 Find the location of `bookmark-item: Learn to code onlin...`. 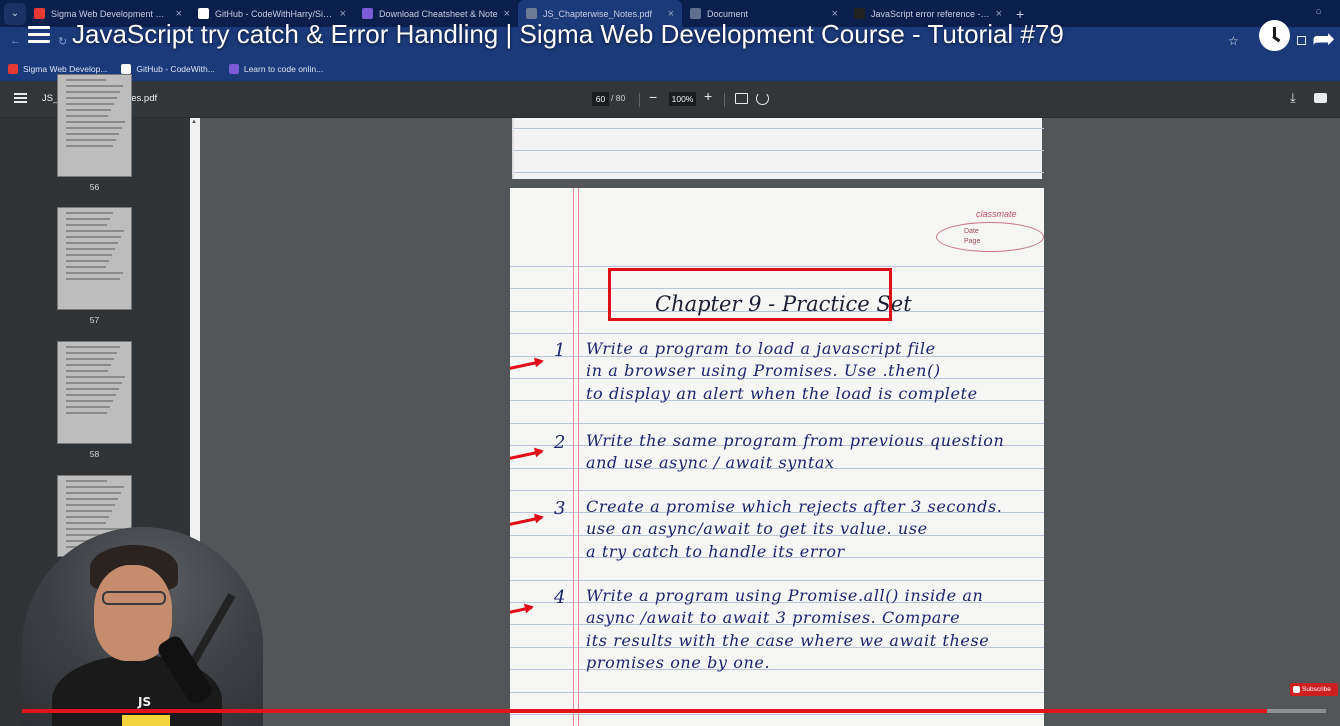

bookmark-item: Learn to code onlin... is located at coordinates (276, 69).